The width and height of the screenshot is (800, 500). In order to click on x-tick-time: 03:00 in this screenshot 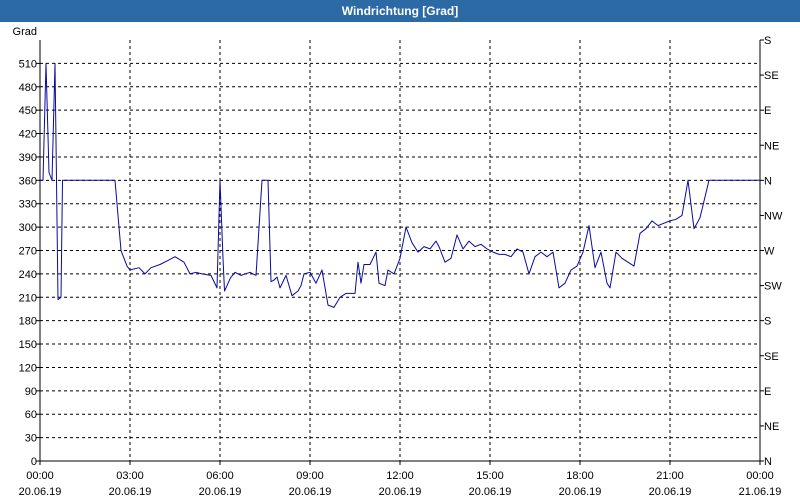, I will do `click(130, 476)`.